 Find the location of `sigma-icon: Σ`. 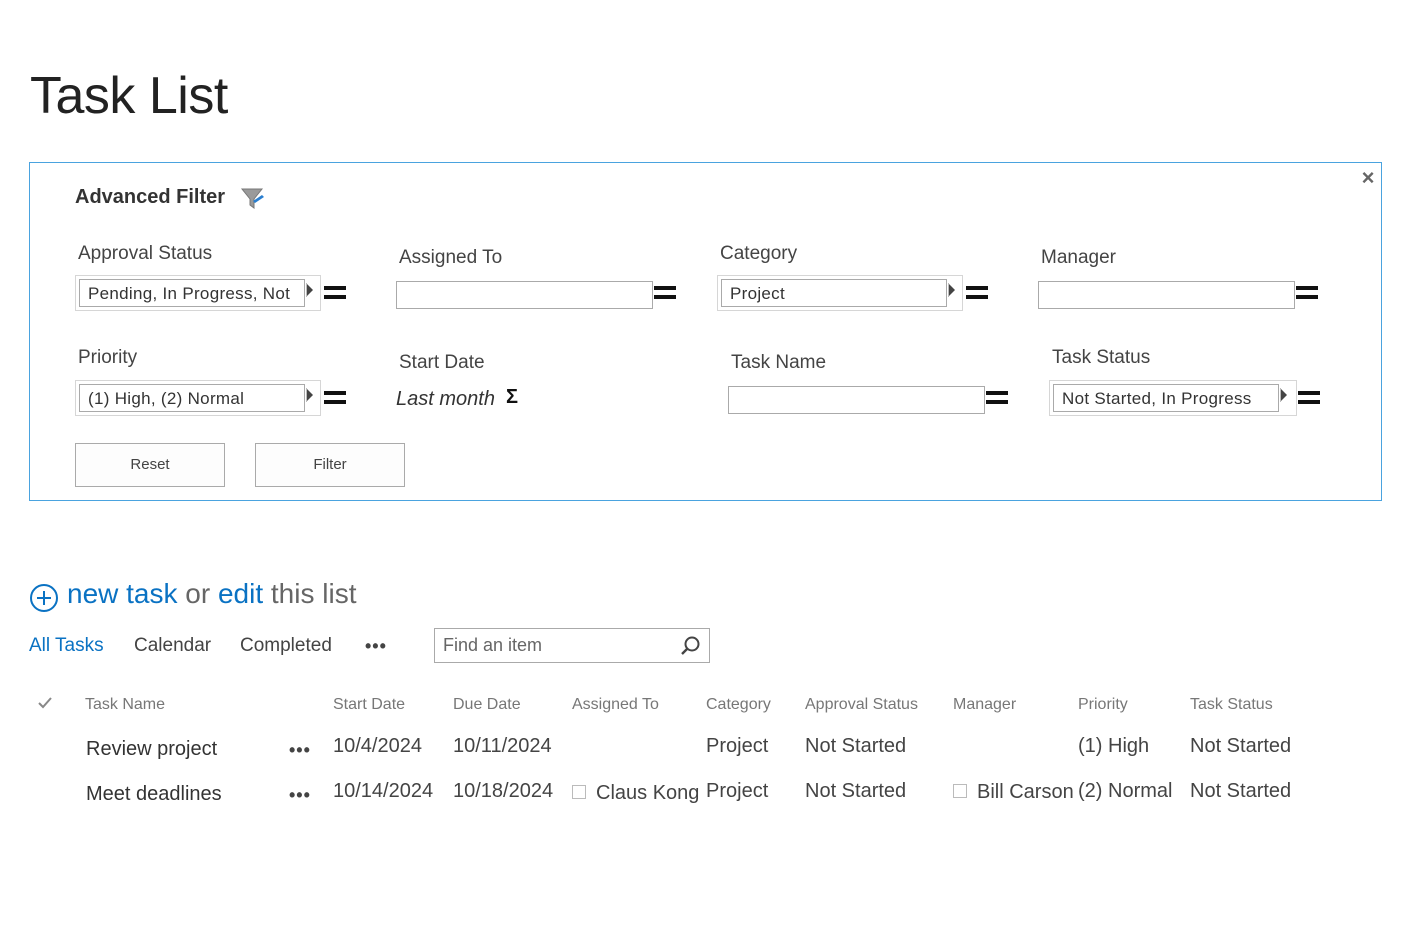

sigma-icon: Σ is located at coordinates (512, 397).